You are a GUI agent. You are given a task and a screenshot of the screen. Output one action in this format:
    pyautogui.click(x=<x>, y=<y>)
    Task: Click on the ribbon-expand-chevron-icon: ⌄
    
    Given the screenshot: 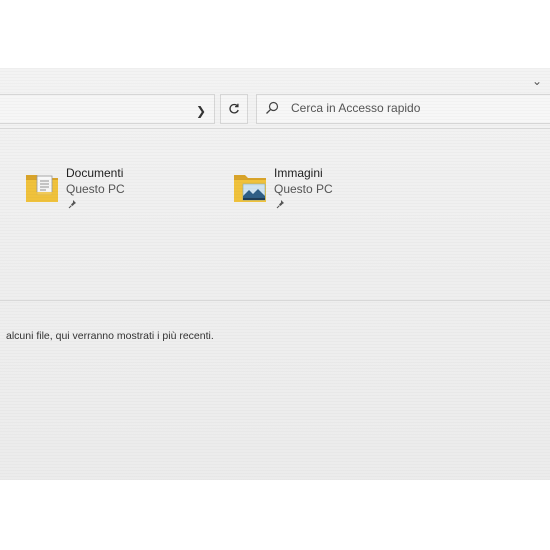 What is the action you would take?
    pyautogui.click(x=537, y=81)
    